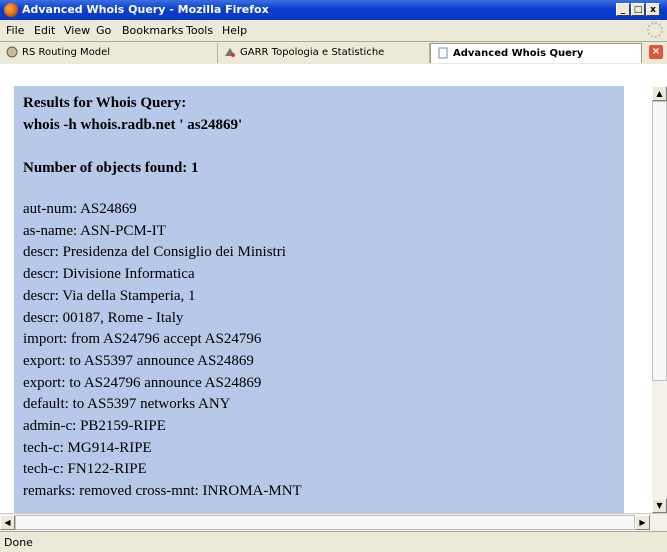 The width and height of the screenshot is (667, 552). What do you see at coordinates (15, 30) in the screenshot?
I see `menu-file: File` at bounding box center [15, 30].